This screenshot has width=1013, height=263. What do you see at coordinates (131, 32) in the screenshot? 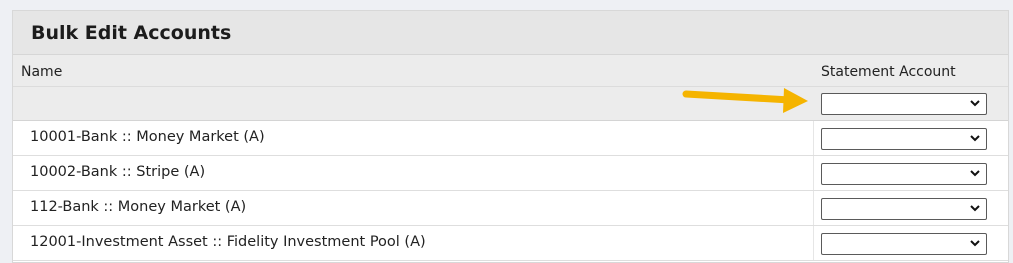
I see `page-title: Bulk Edit Accounts` at bounding box center [131, 32].